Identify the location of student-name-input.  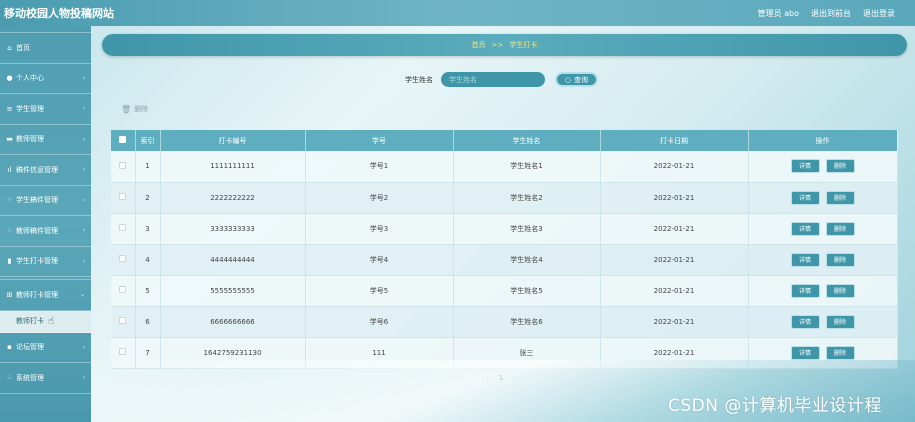
(493, 79).